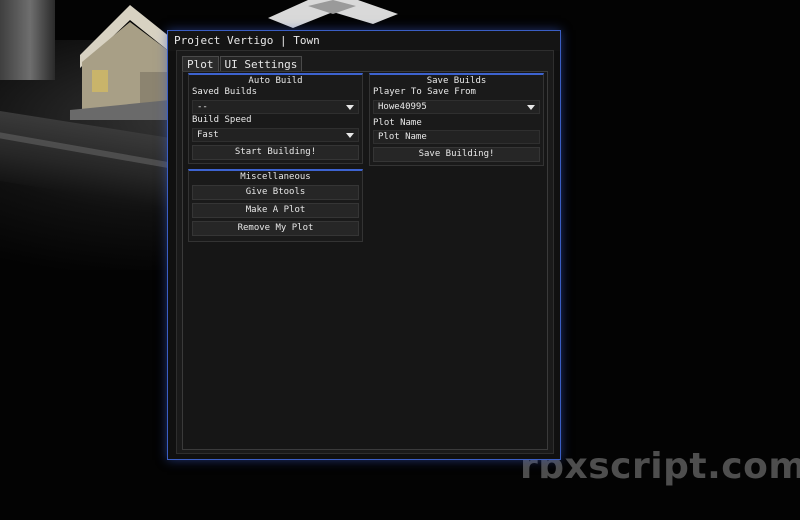 This screenshot has width=800, height=520. Describe the element at coordinates (225, 92) in the screenshot. I see `saved-builds-label: Saved Builds` at that location.